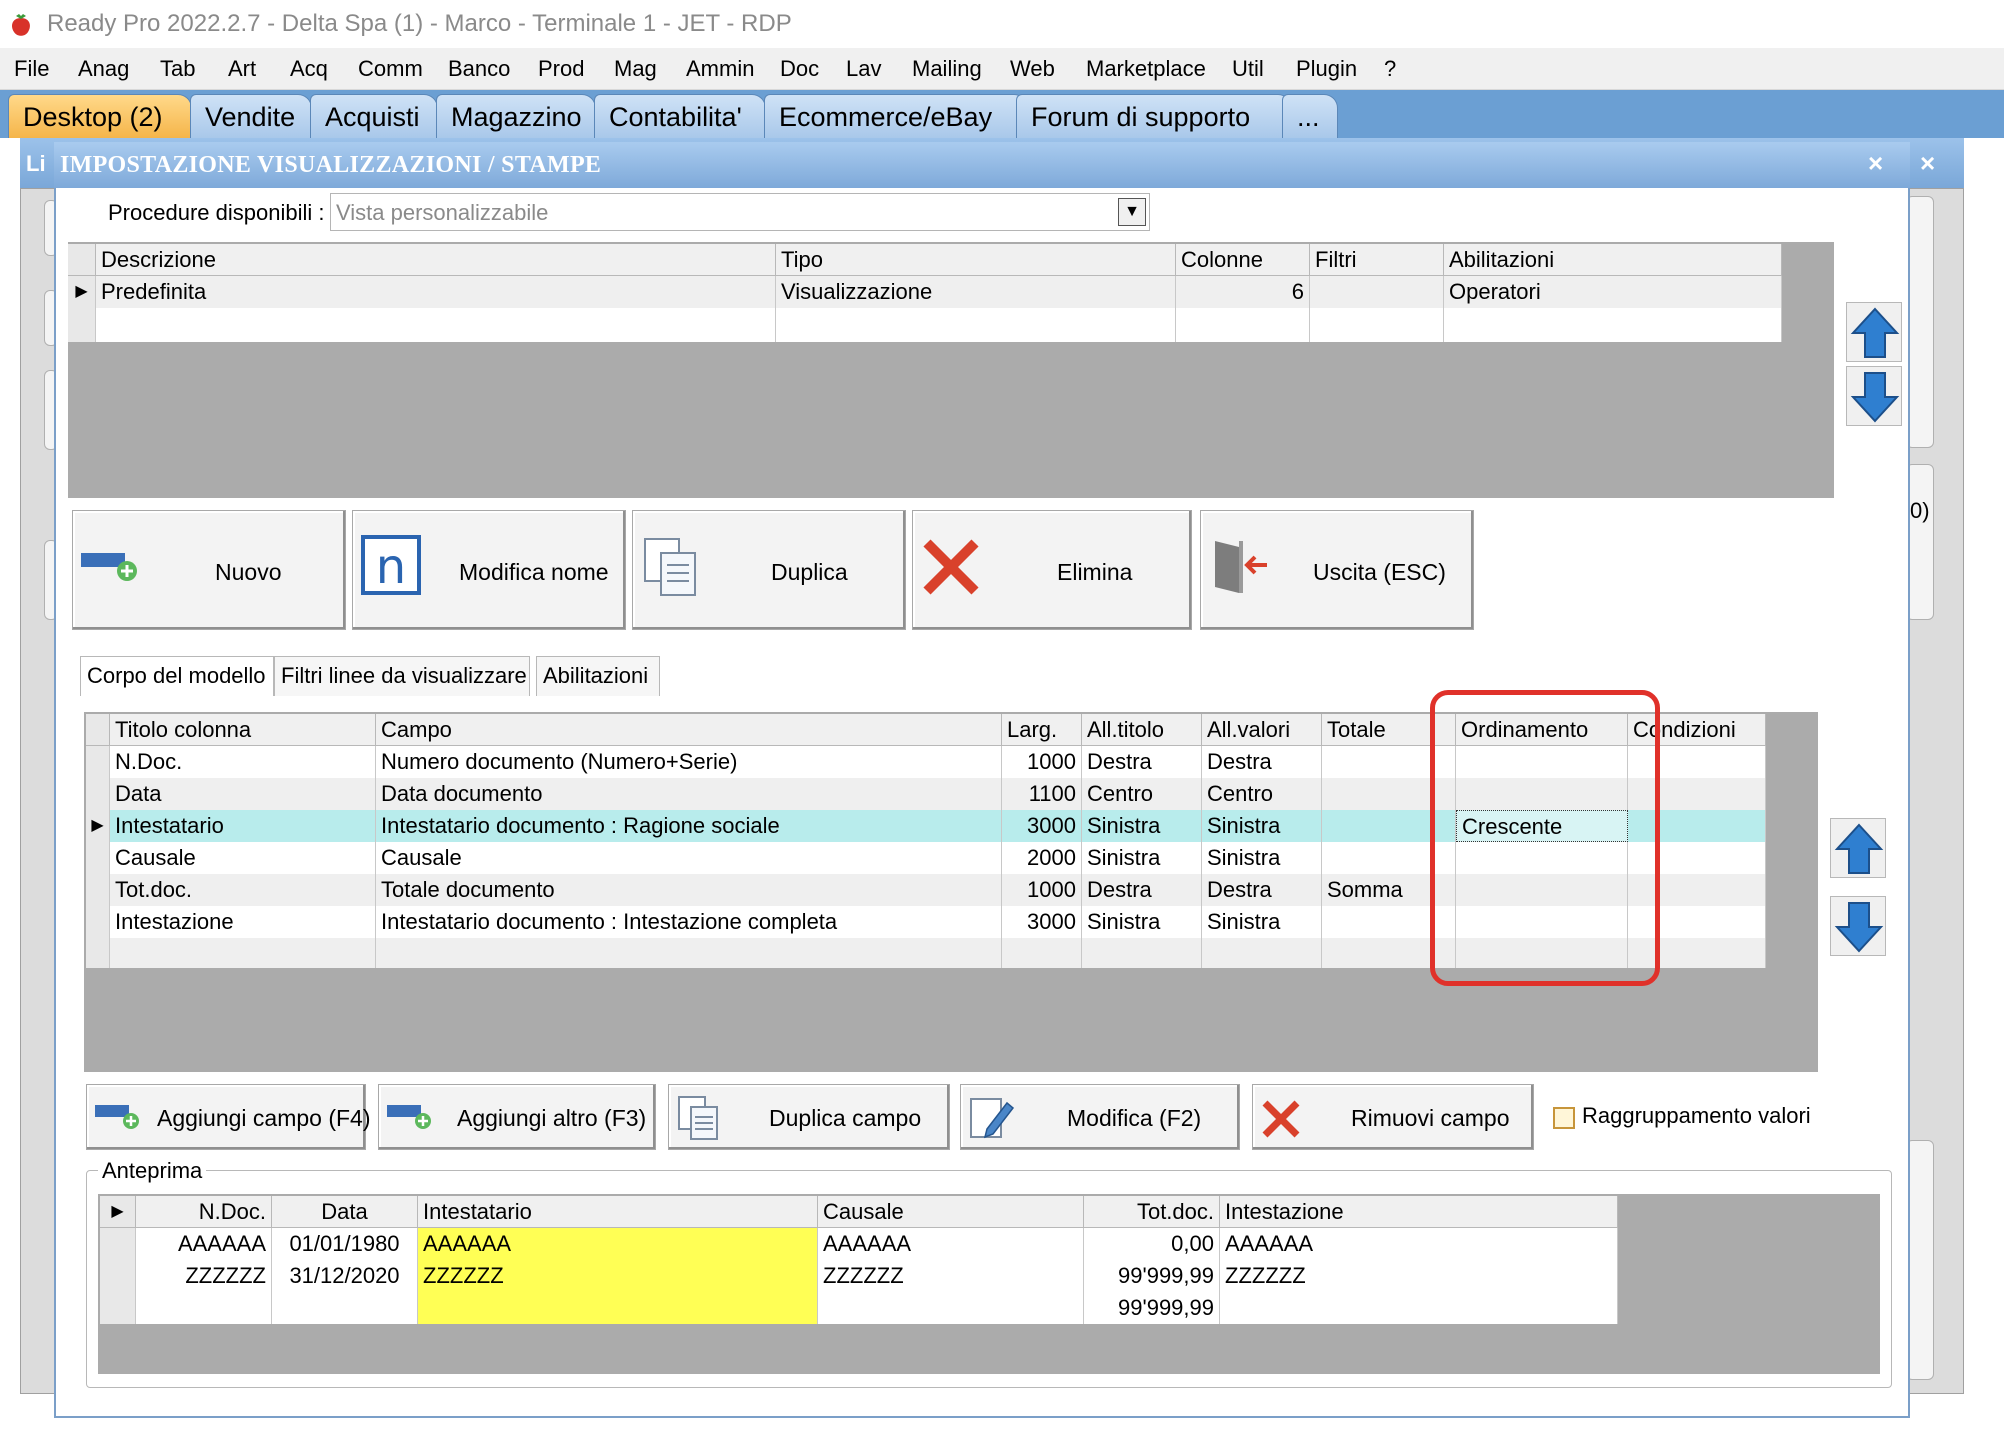  What do you see at coordinates (1858, 926) in the screenshot?
I see `move-field-down-button` at bounding box center [1858, 926].